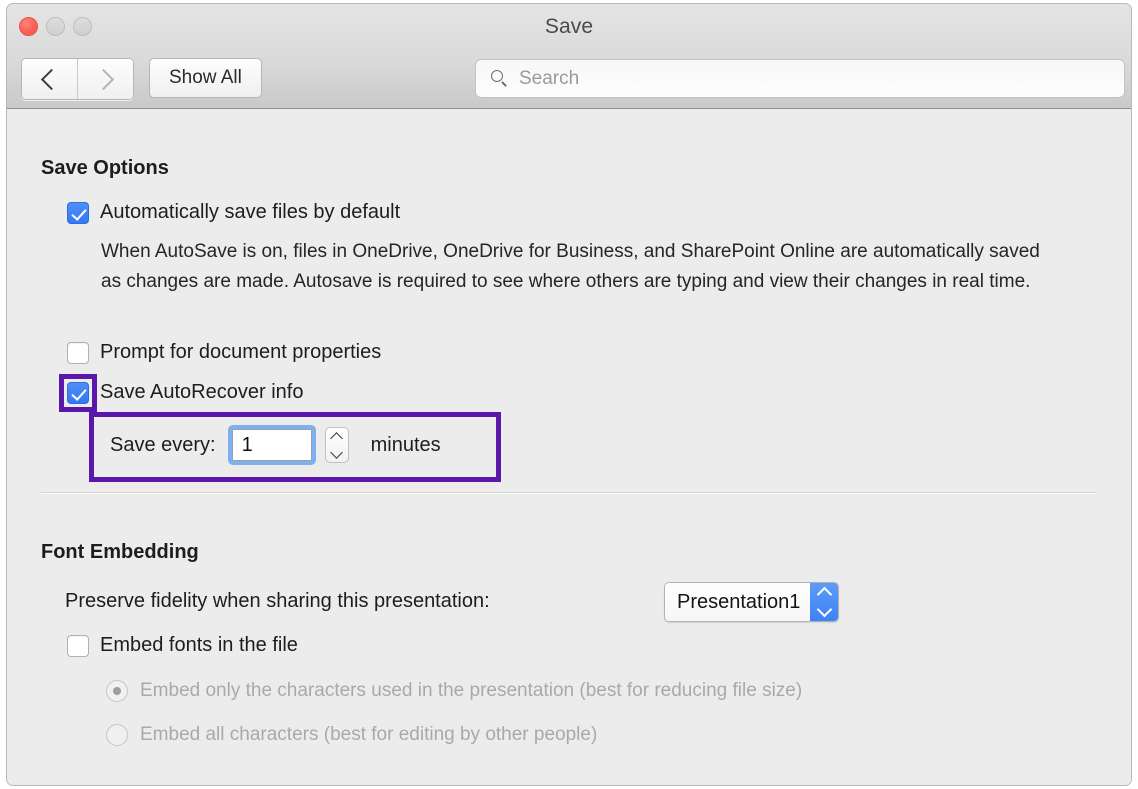  Describe the element at coordinates (117, 691) in the screenshot. I see `embed-only-used-radio` at that location.